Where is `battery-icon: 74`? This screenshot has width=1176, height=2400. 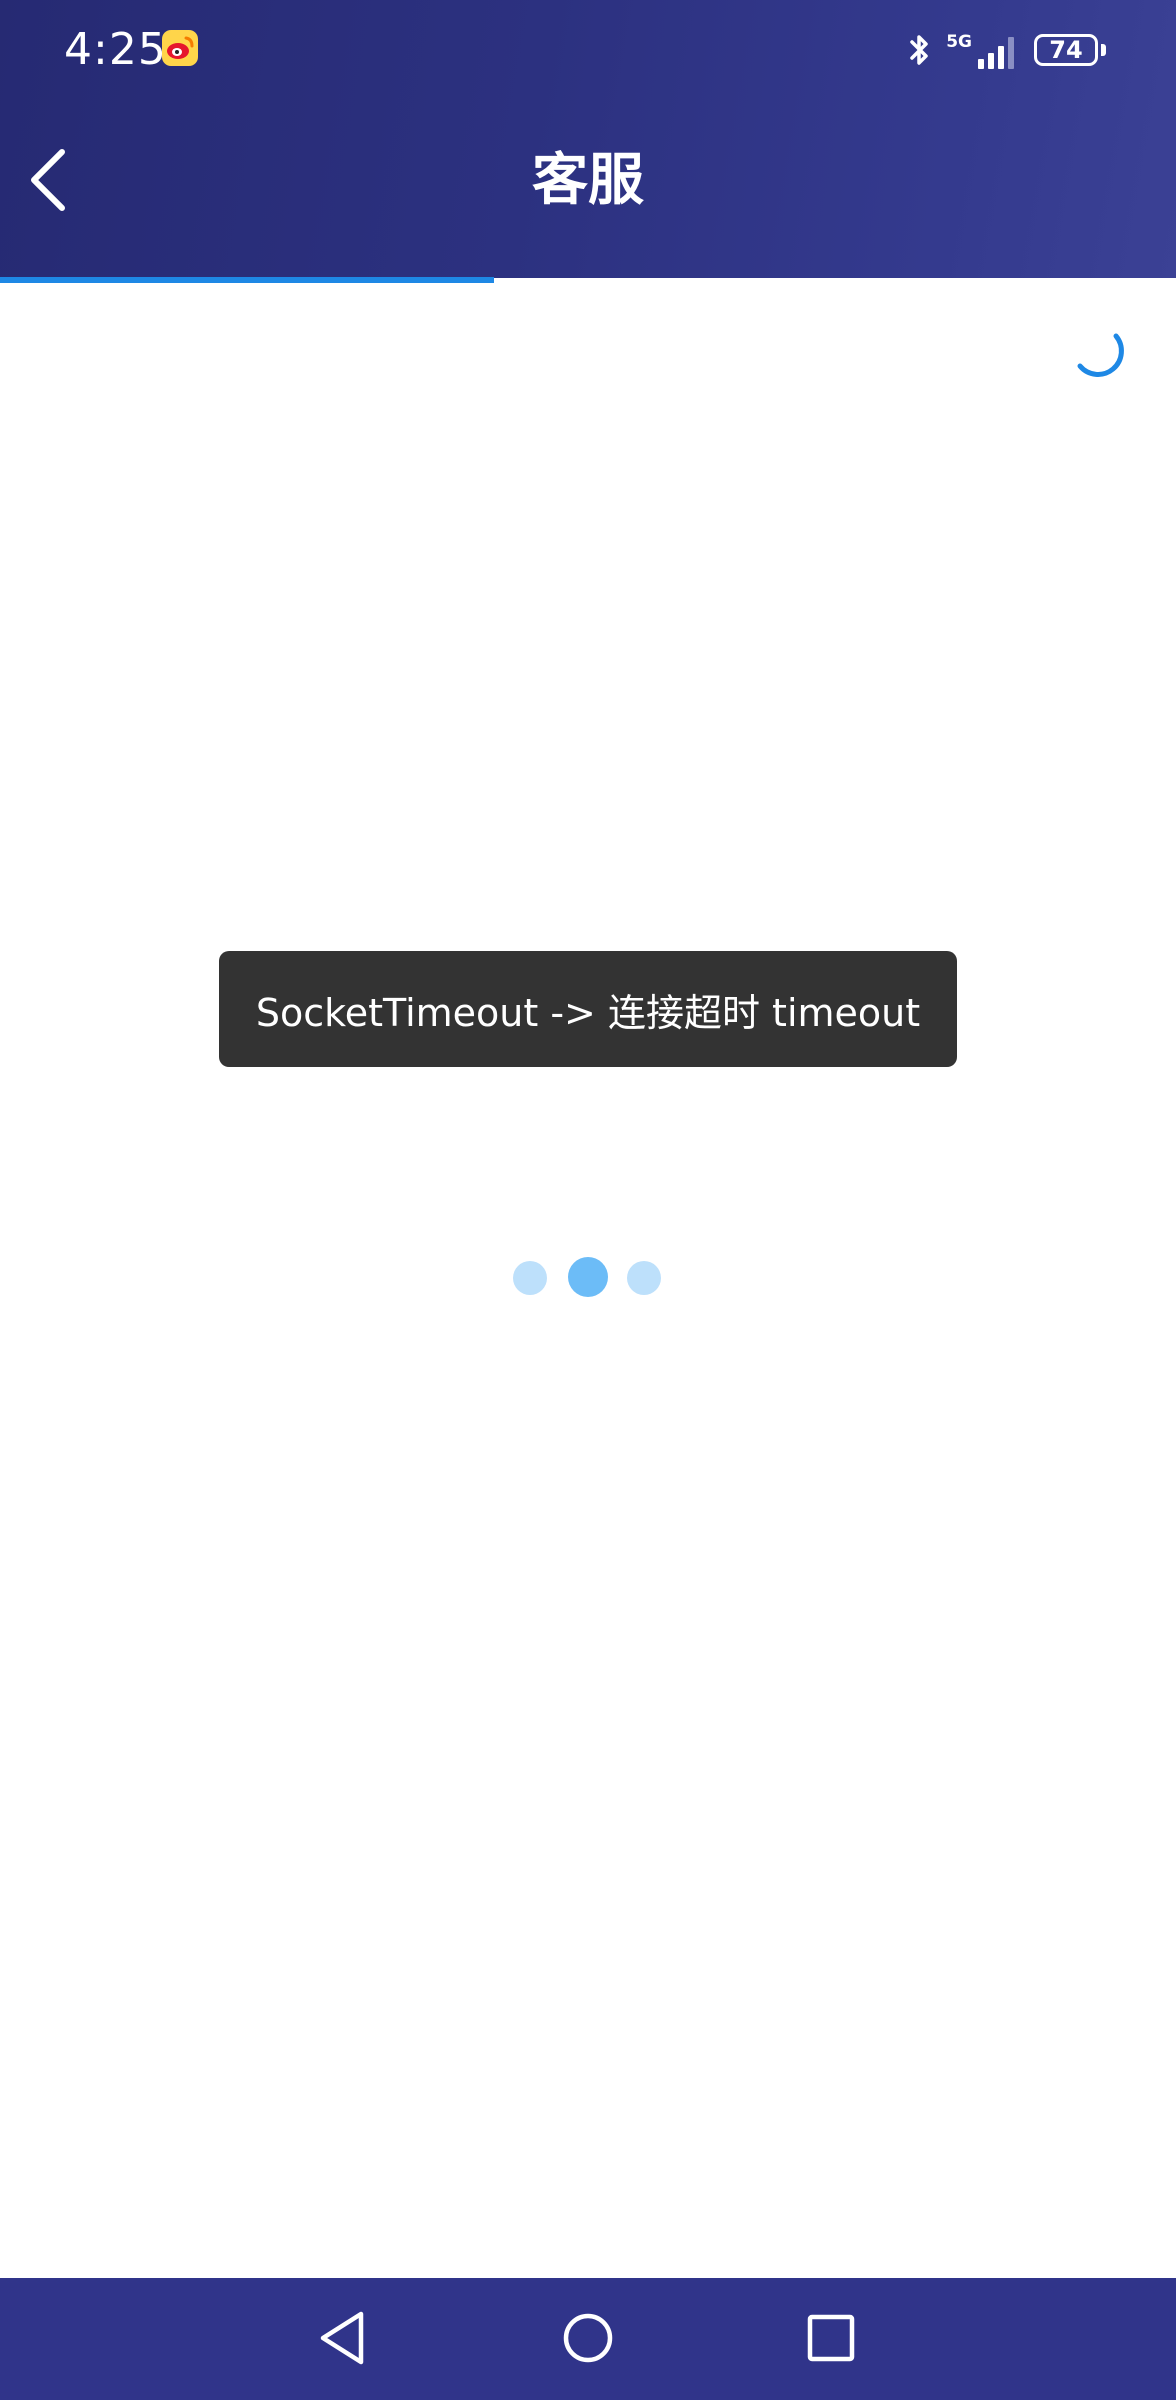 battery-icon: 74 is located at coordinates (1066, 50).